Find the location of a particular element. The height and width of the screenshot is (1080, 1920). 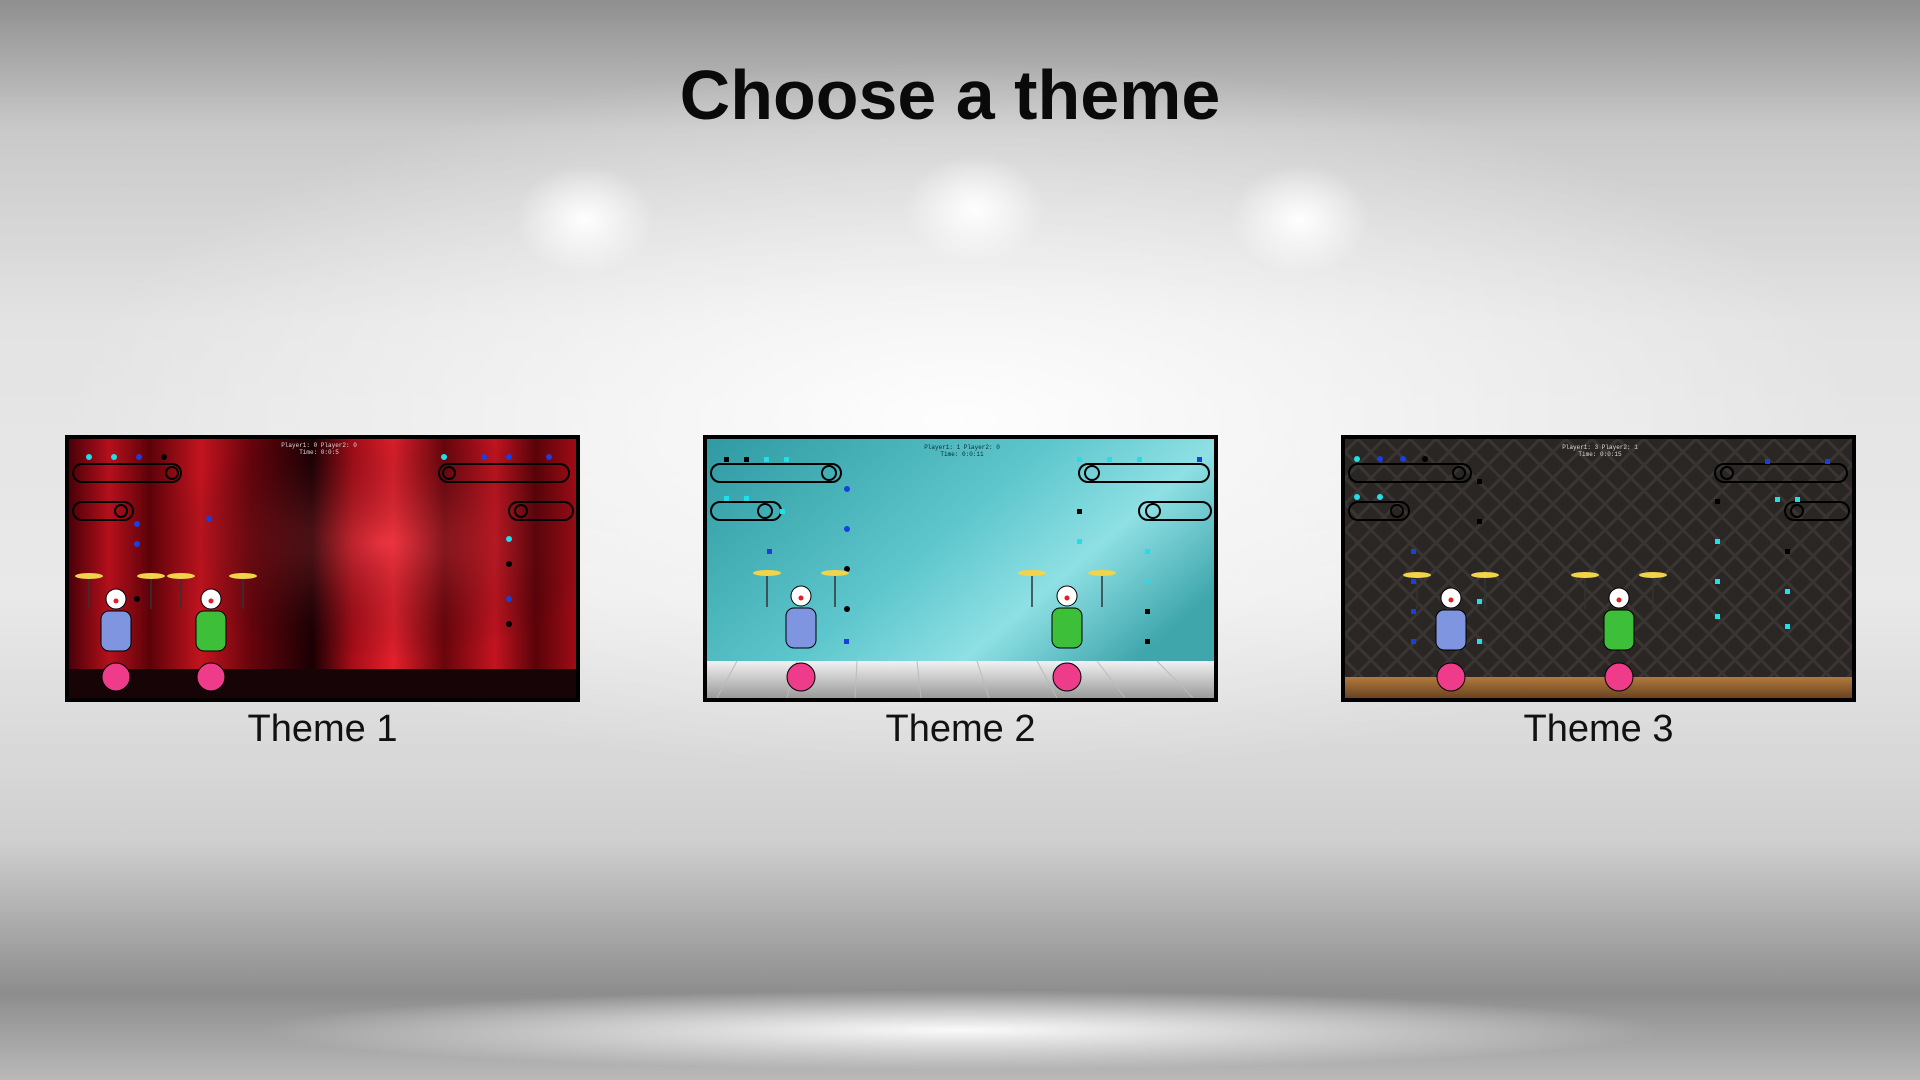

theme-2-label: Theme 2 is located at coordinates (960, 729).